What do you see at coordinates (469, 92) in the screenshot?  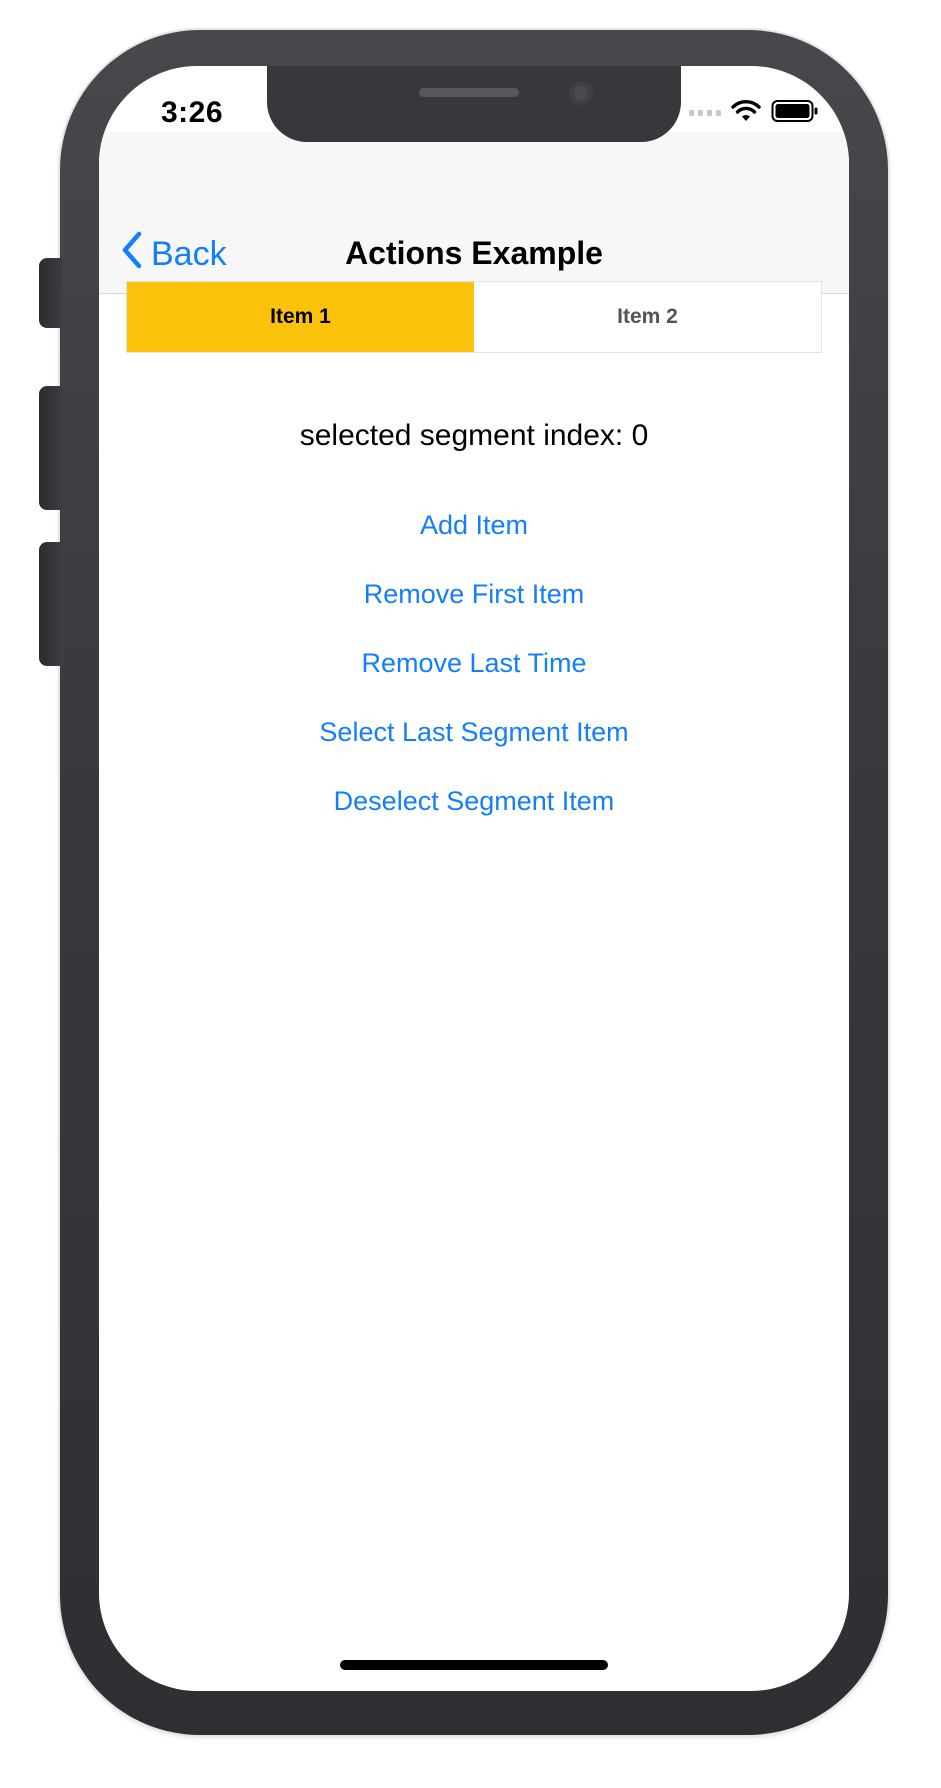 I see `speaker-icon` at bounding box center [469, 92].